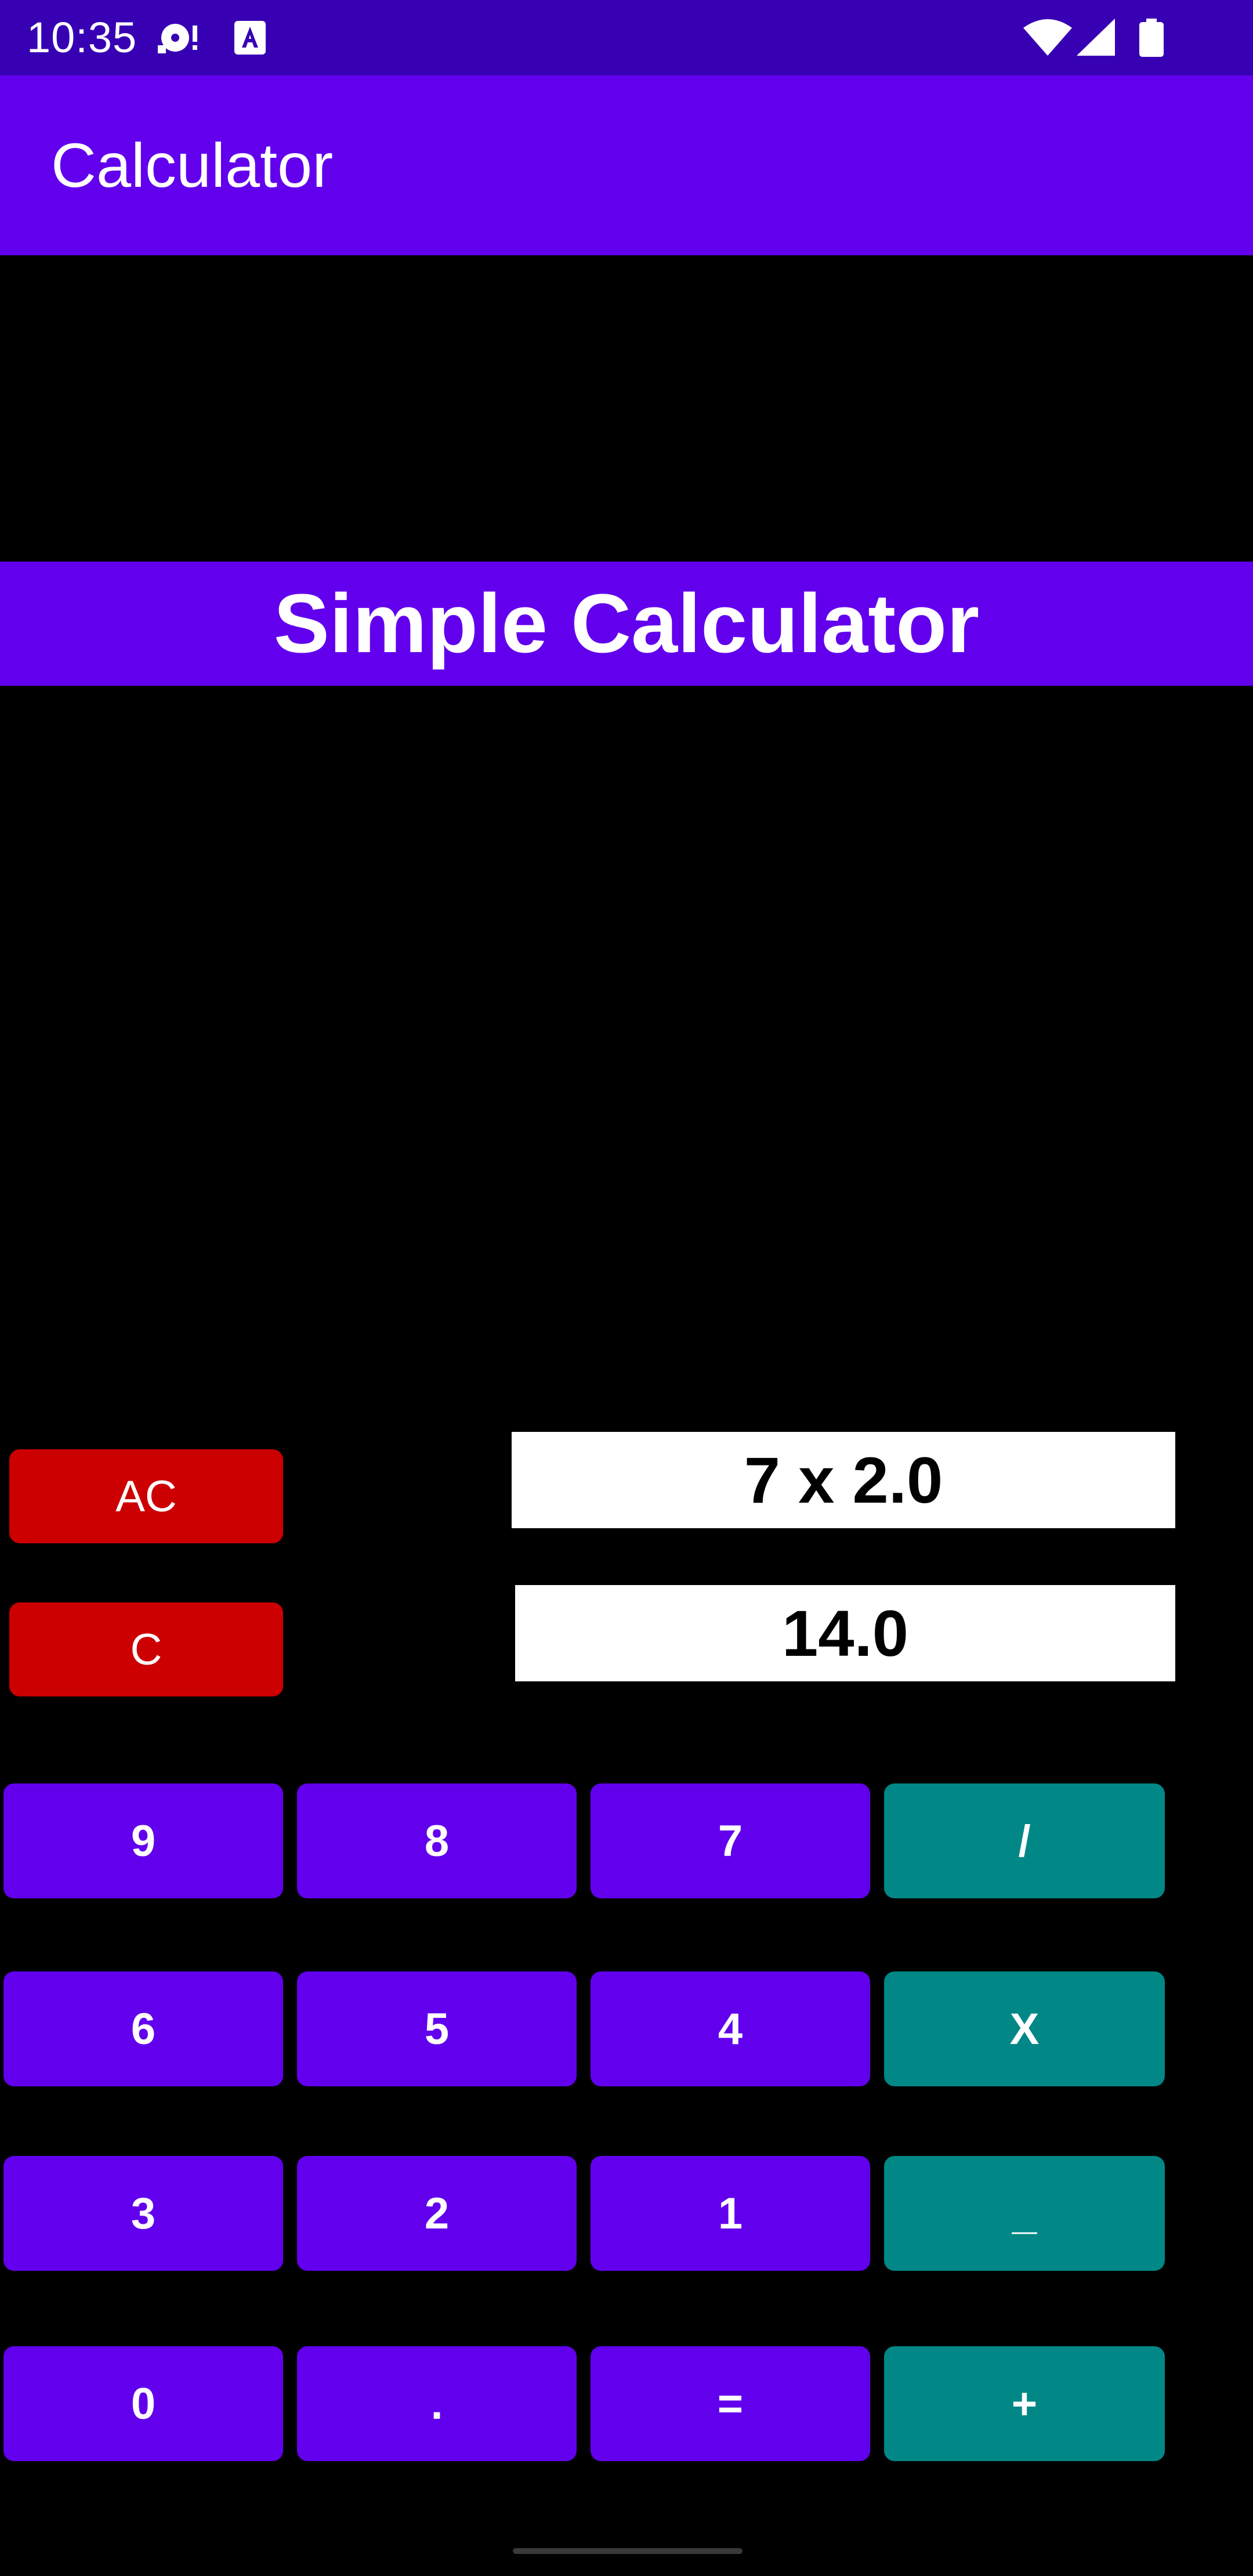 The width and height of the screenshot is (1253, 2576). Describe the element at coordinates (730, 2028) in the screenshot. I see `digit-4-button: 4` at that location.